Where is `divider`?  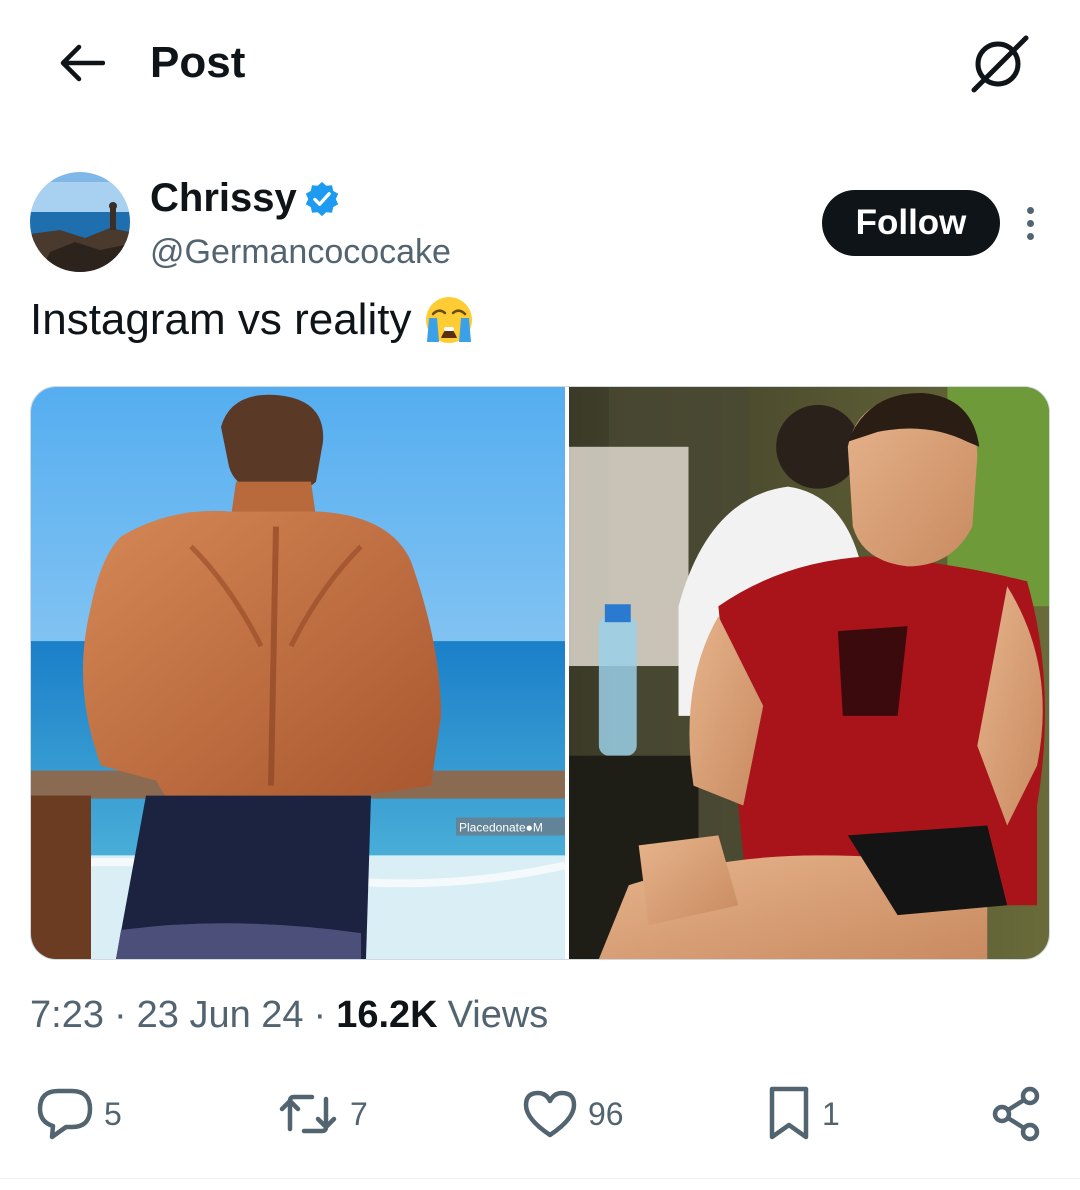
divider is located at coordinates (540, 1178).